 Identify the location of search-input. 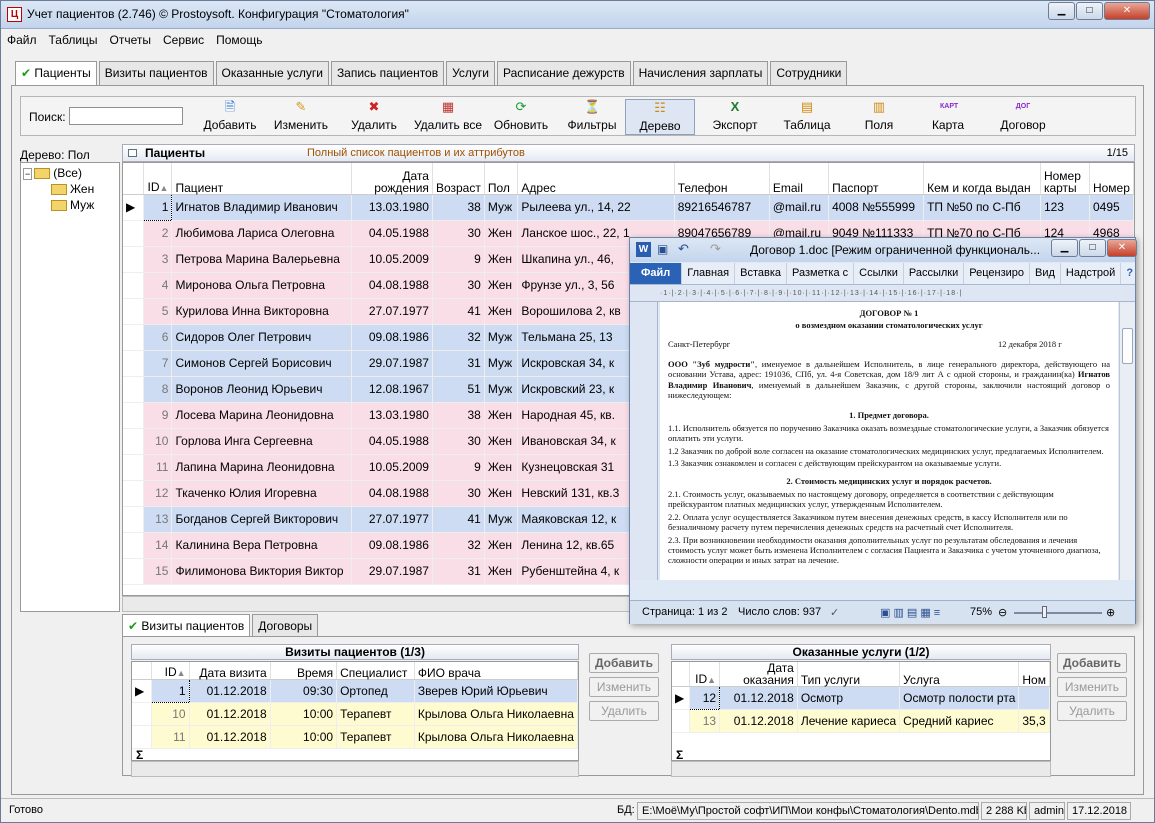
(126, 116).